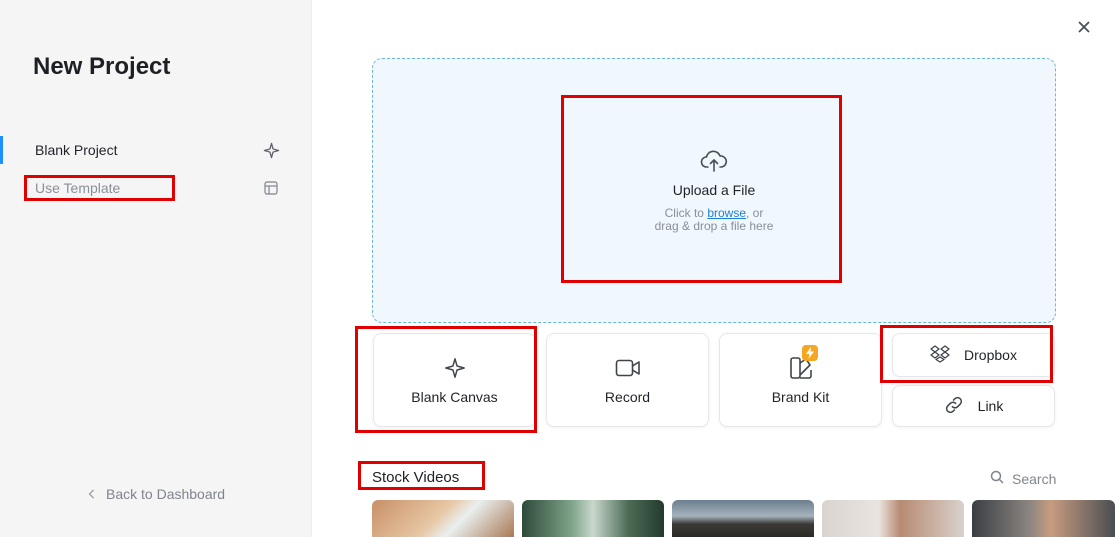 This screenshot has width=1115, height=537. Describe the element at coordinates (686, 213) in the screenshot. I see `upload-hint-prefix: Click to` at that location.